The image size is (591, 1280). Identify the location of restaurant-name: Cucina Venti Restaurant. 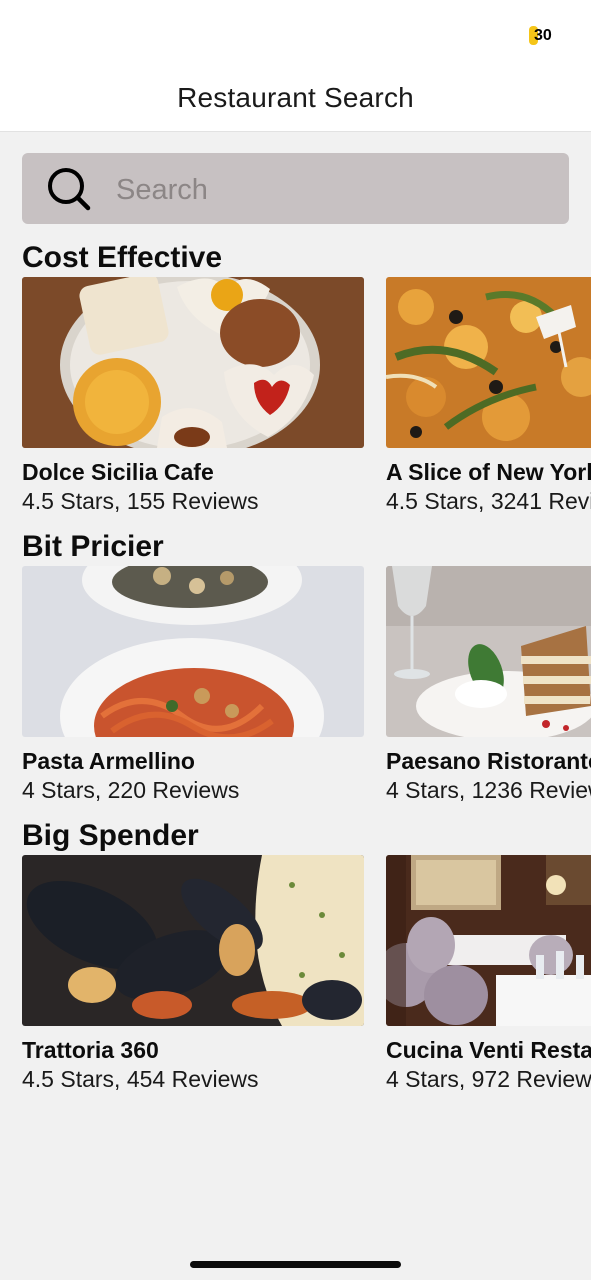
(488, 1050).